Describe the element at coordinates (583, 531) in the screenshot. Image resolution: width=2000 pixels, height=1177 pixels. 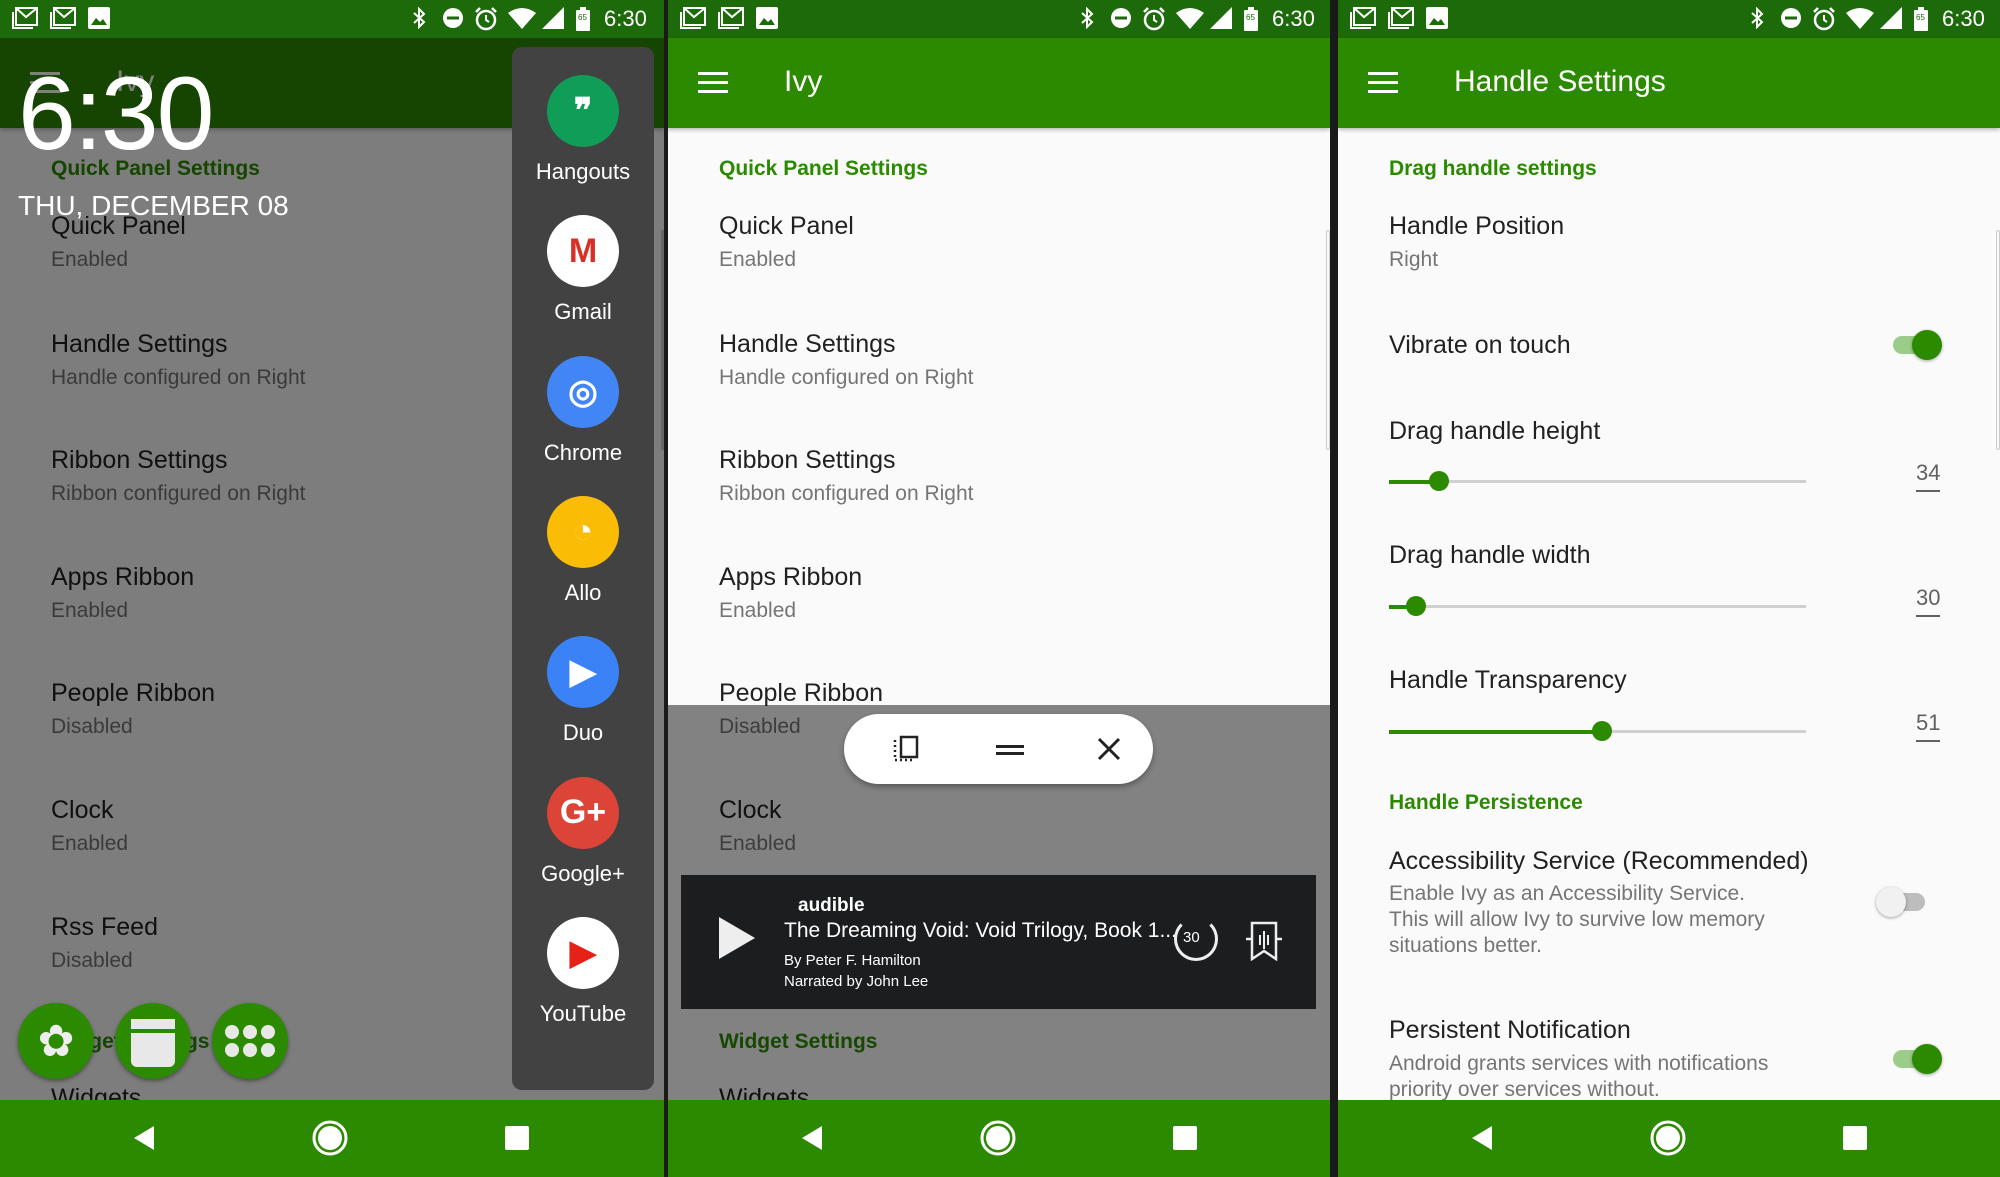
I see `allo-icon: ◔` at that location.